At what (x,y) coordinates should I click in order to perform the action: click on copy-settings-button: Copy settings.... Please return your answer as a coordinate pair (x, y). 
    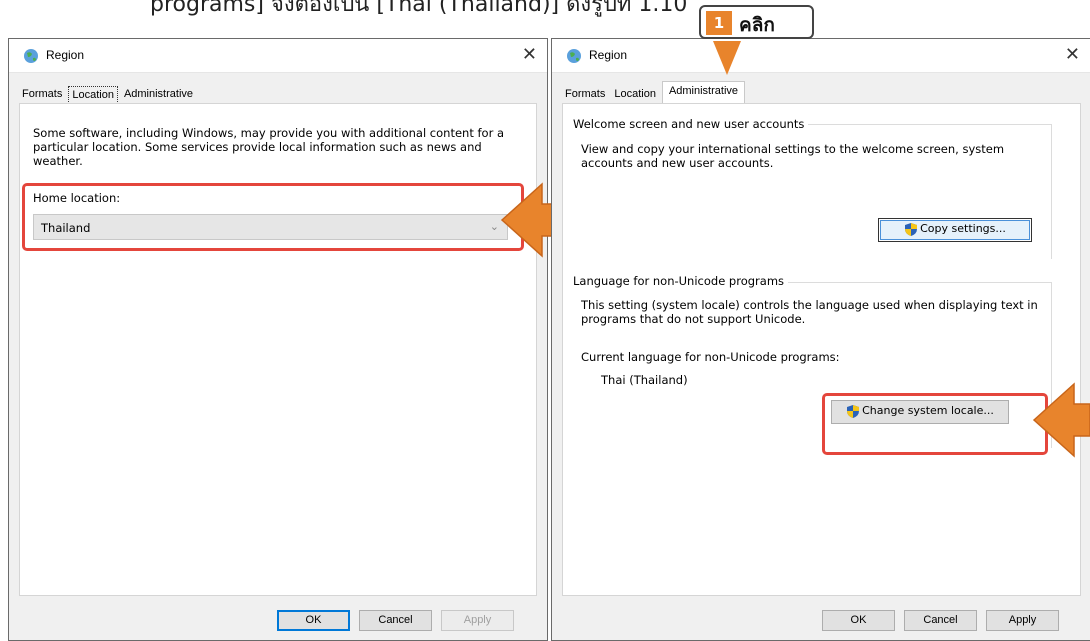
    Looking at the image, I should click on (955, 230).